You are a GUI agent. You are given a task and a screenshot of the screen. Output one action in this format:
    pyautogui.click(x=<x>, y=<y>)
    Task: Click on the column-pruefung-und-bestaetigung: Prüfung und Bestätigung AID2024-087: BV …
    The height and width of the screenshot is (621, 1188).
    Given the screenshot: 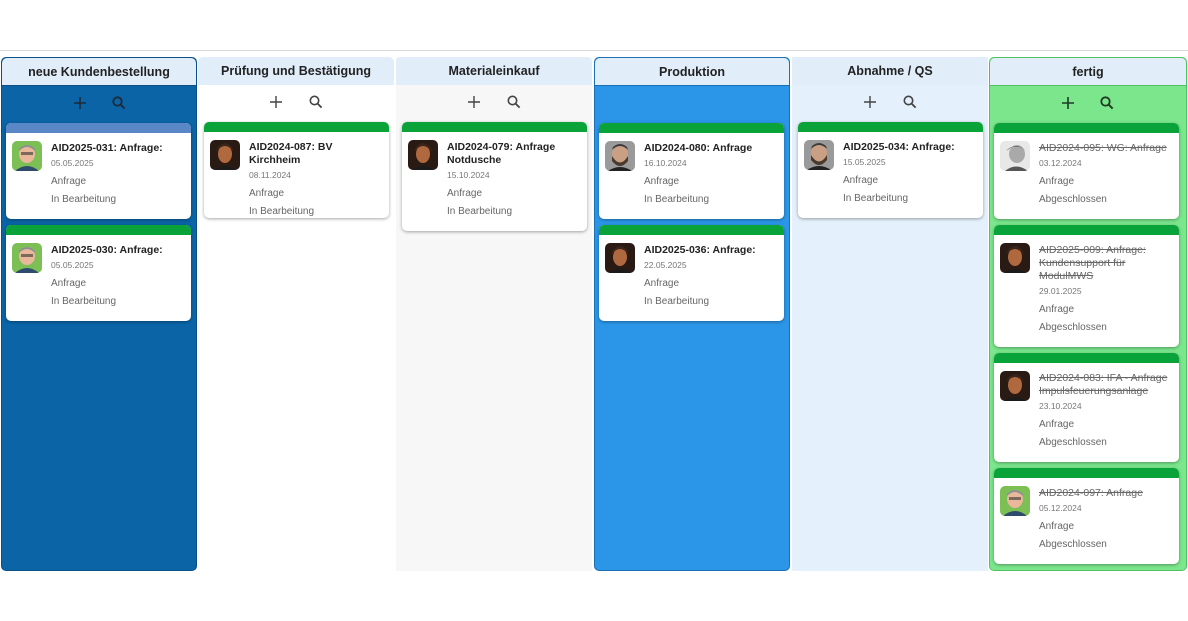 What is the action you would take?
    pyautogui.click(x=296, y=314)
    